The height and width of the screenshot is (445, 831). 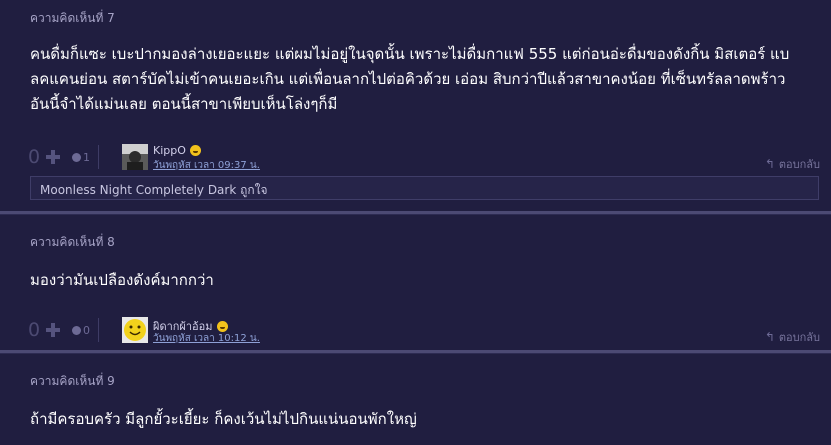 I want to click on username-row: KippO, so click(x=177, y=150).